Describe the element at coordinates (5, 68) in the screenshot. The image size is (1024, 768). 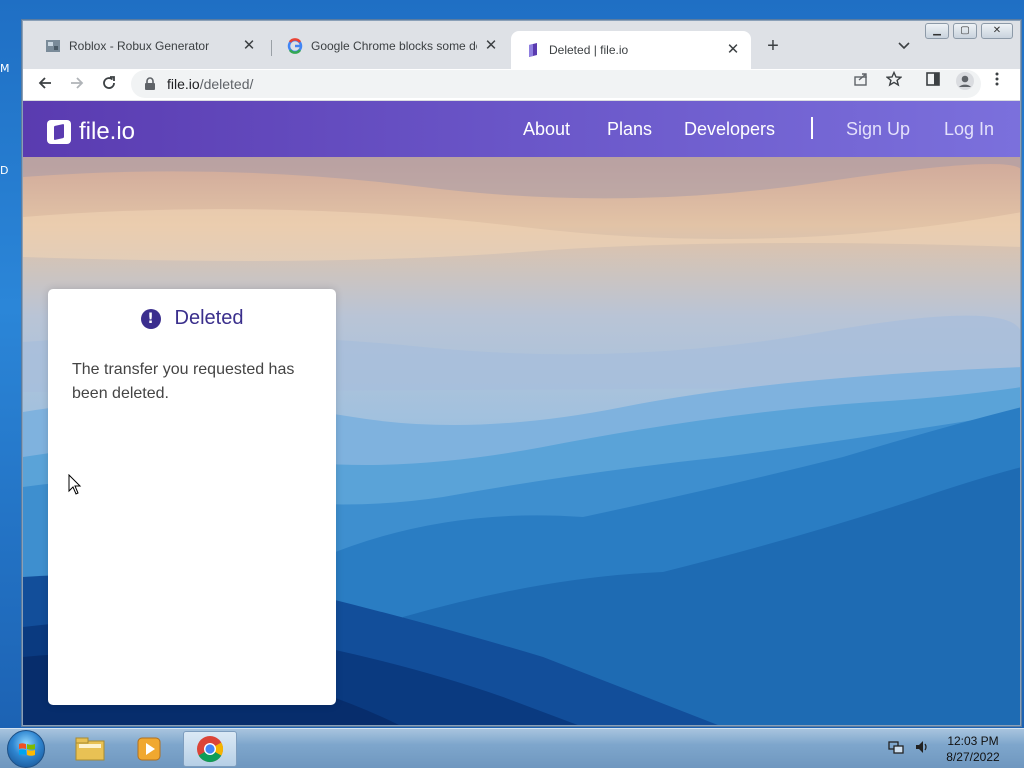
I see `desktop-icon-label: M` at that location.